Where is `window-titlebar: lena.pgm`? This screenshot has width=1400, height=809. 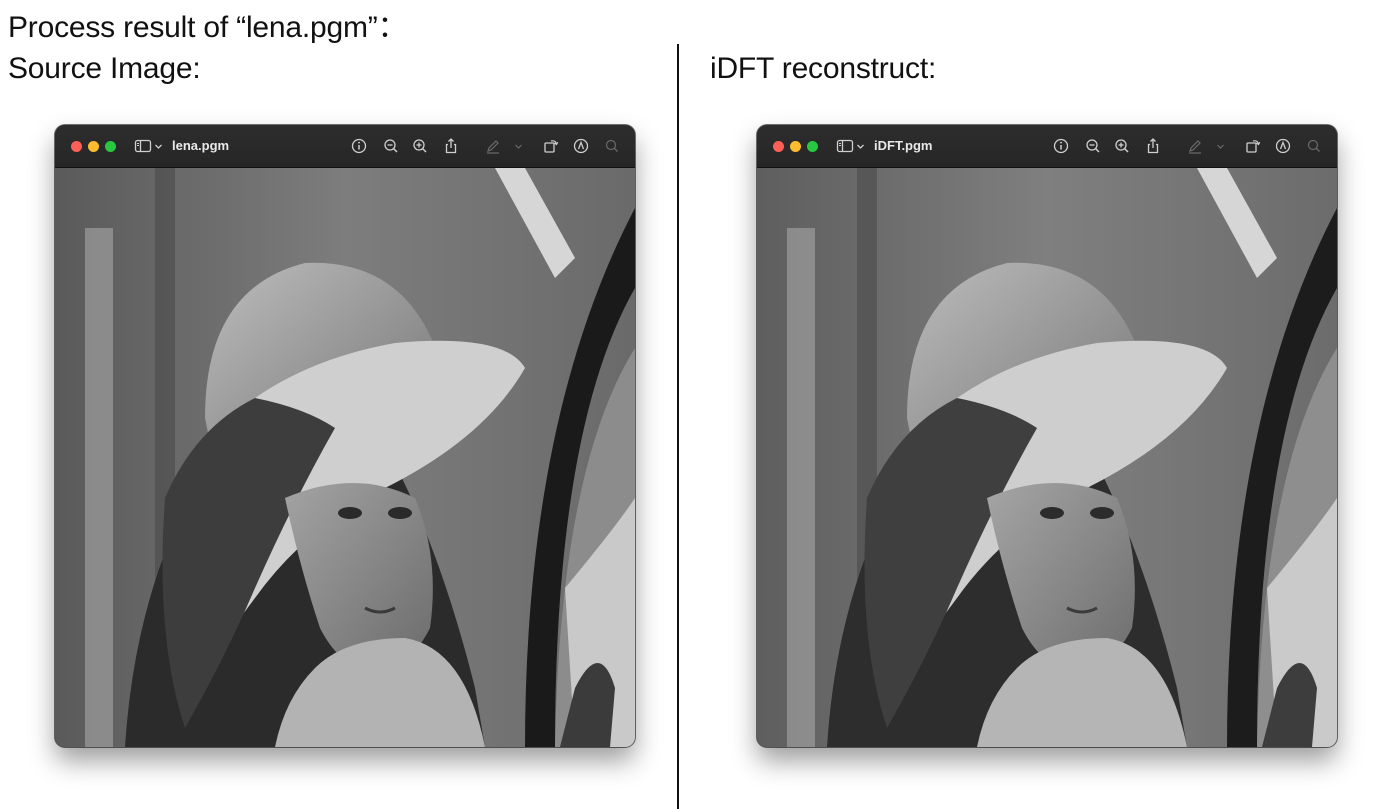 window-titlebar: lena.pgm is located at coordinates (345, 146).